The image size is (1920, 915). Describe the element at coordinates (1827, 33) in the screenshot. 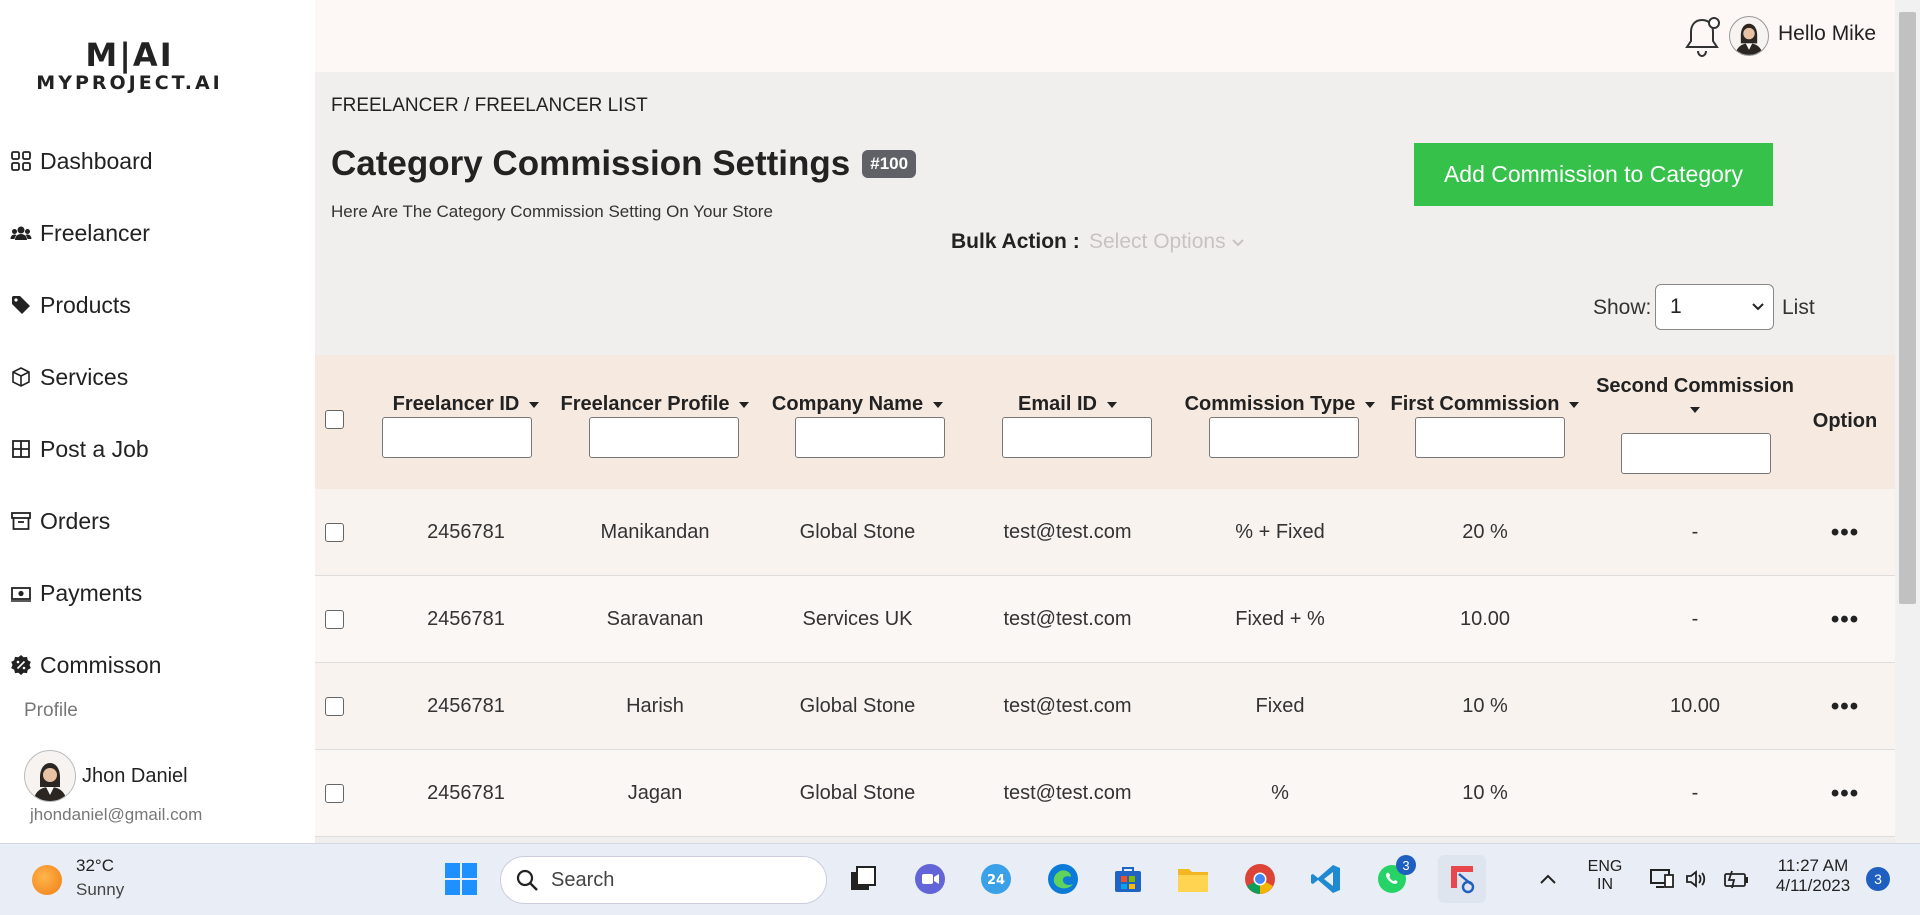

I see `greeting-text: Hello Mike` at that location.